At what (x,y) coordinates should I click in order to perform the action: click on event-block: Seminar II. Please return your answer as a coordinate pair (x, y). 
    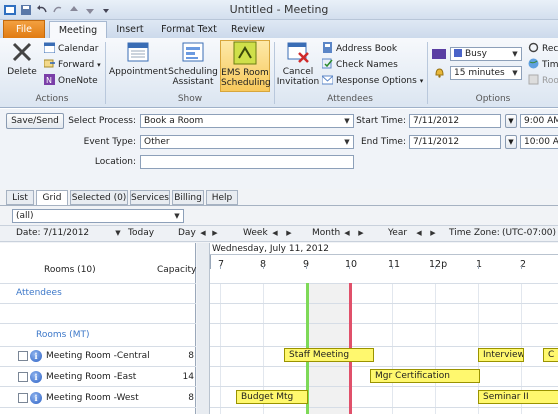
    Looking at the image, I should click on (518, 397).